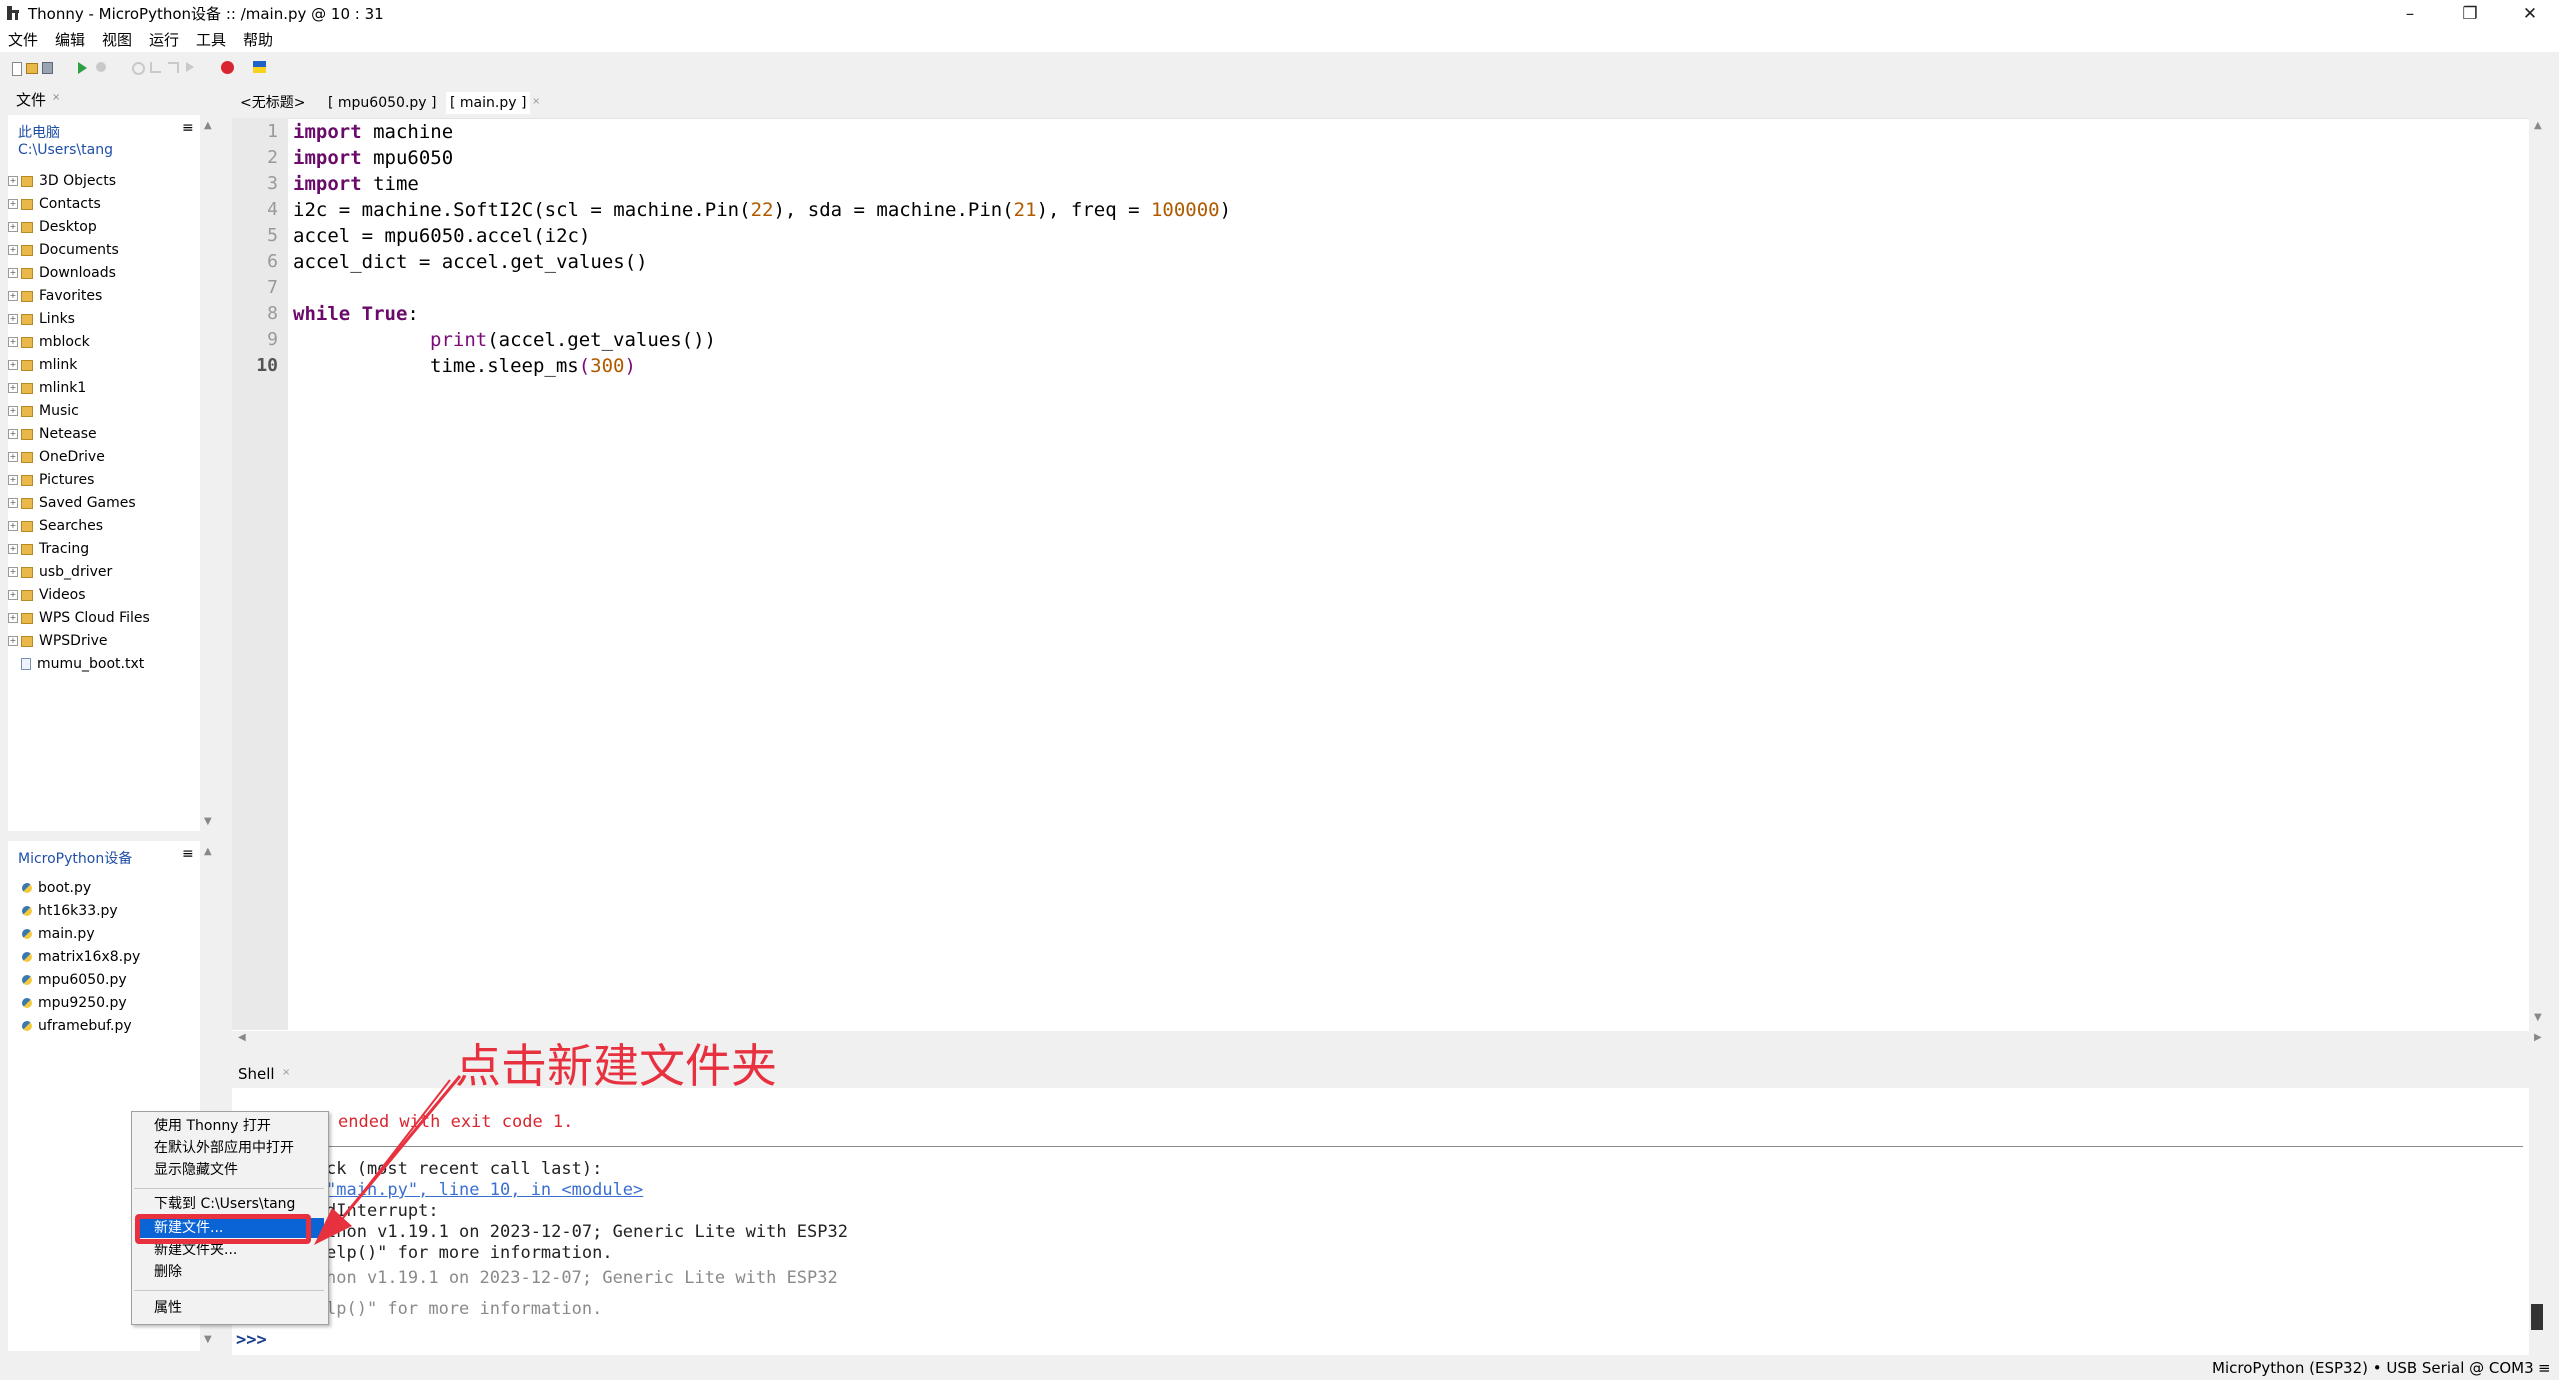 This screenshot has height=1380, width=2559. Describe the element at coordinates (258, 40) in the screenshot. I see `menu-help: 帮助` at that location.